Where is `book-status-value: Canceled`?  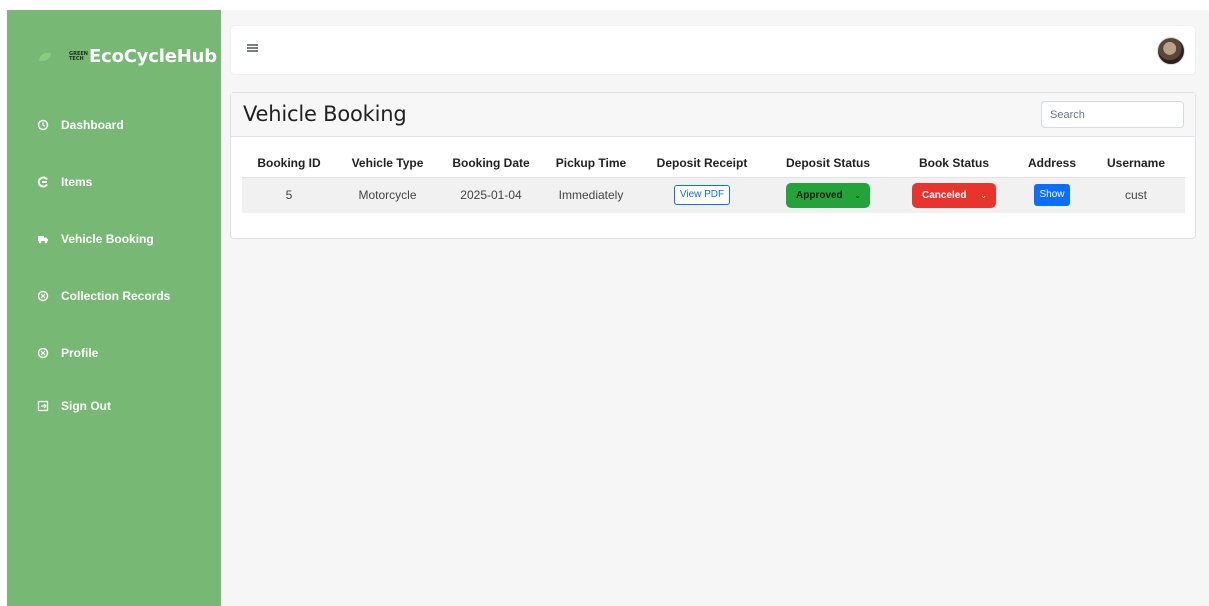 book-status-value: Canceled is located at coordinates (944, 195).